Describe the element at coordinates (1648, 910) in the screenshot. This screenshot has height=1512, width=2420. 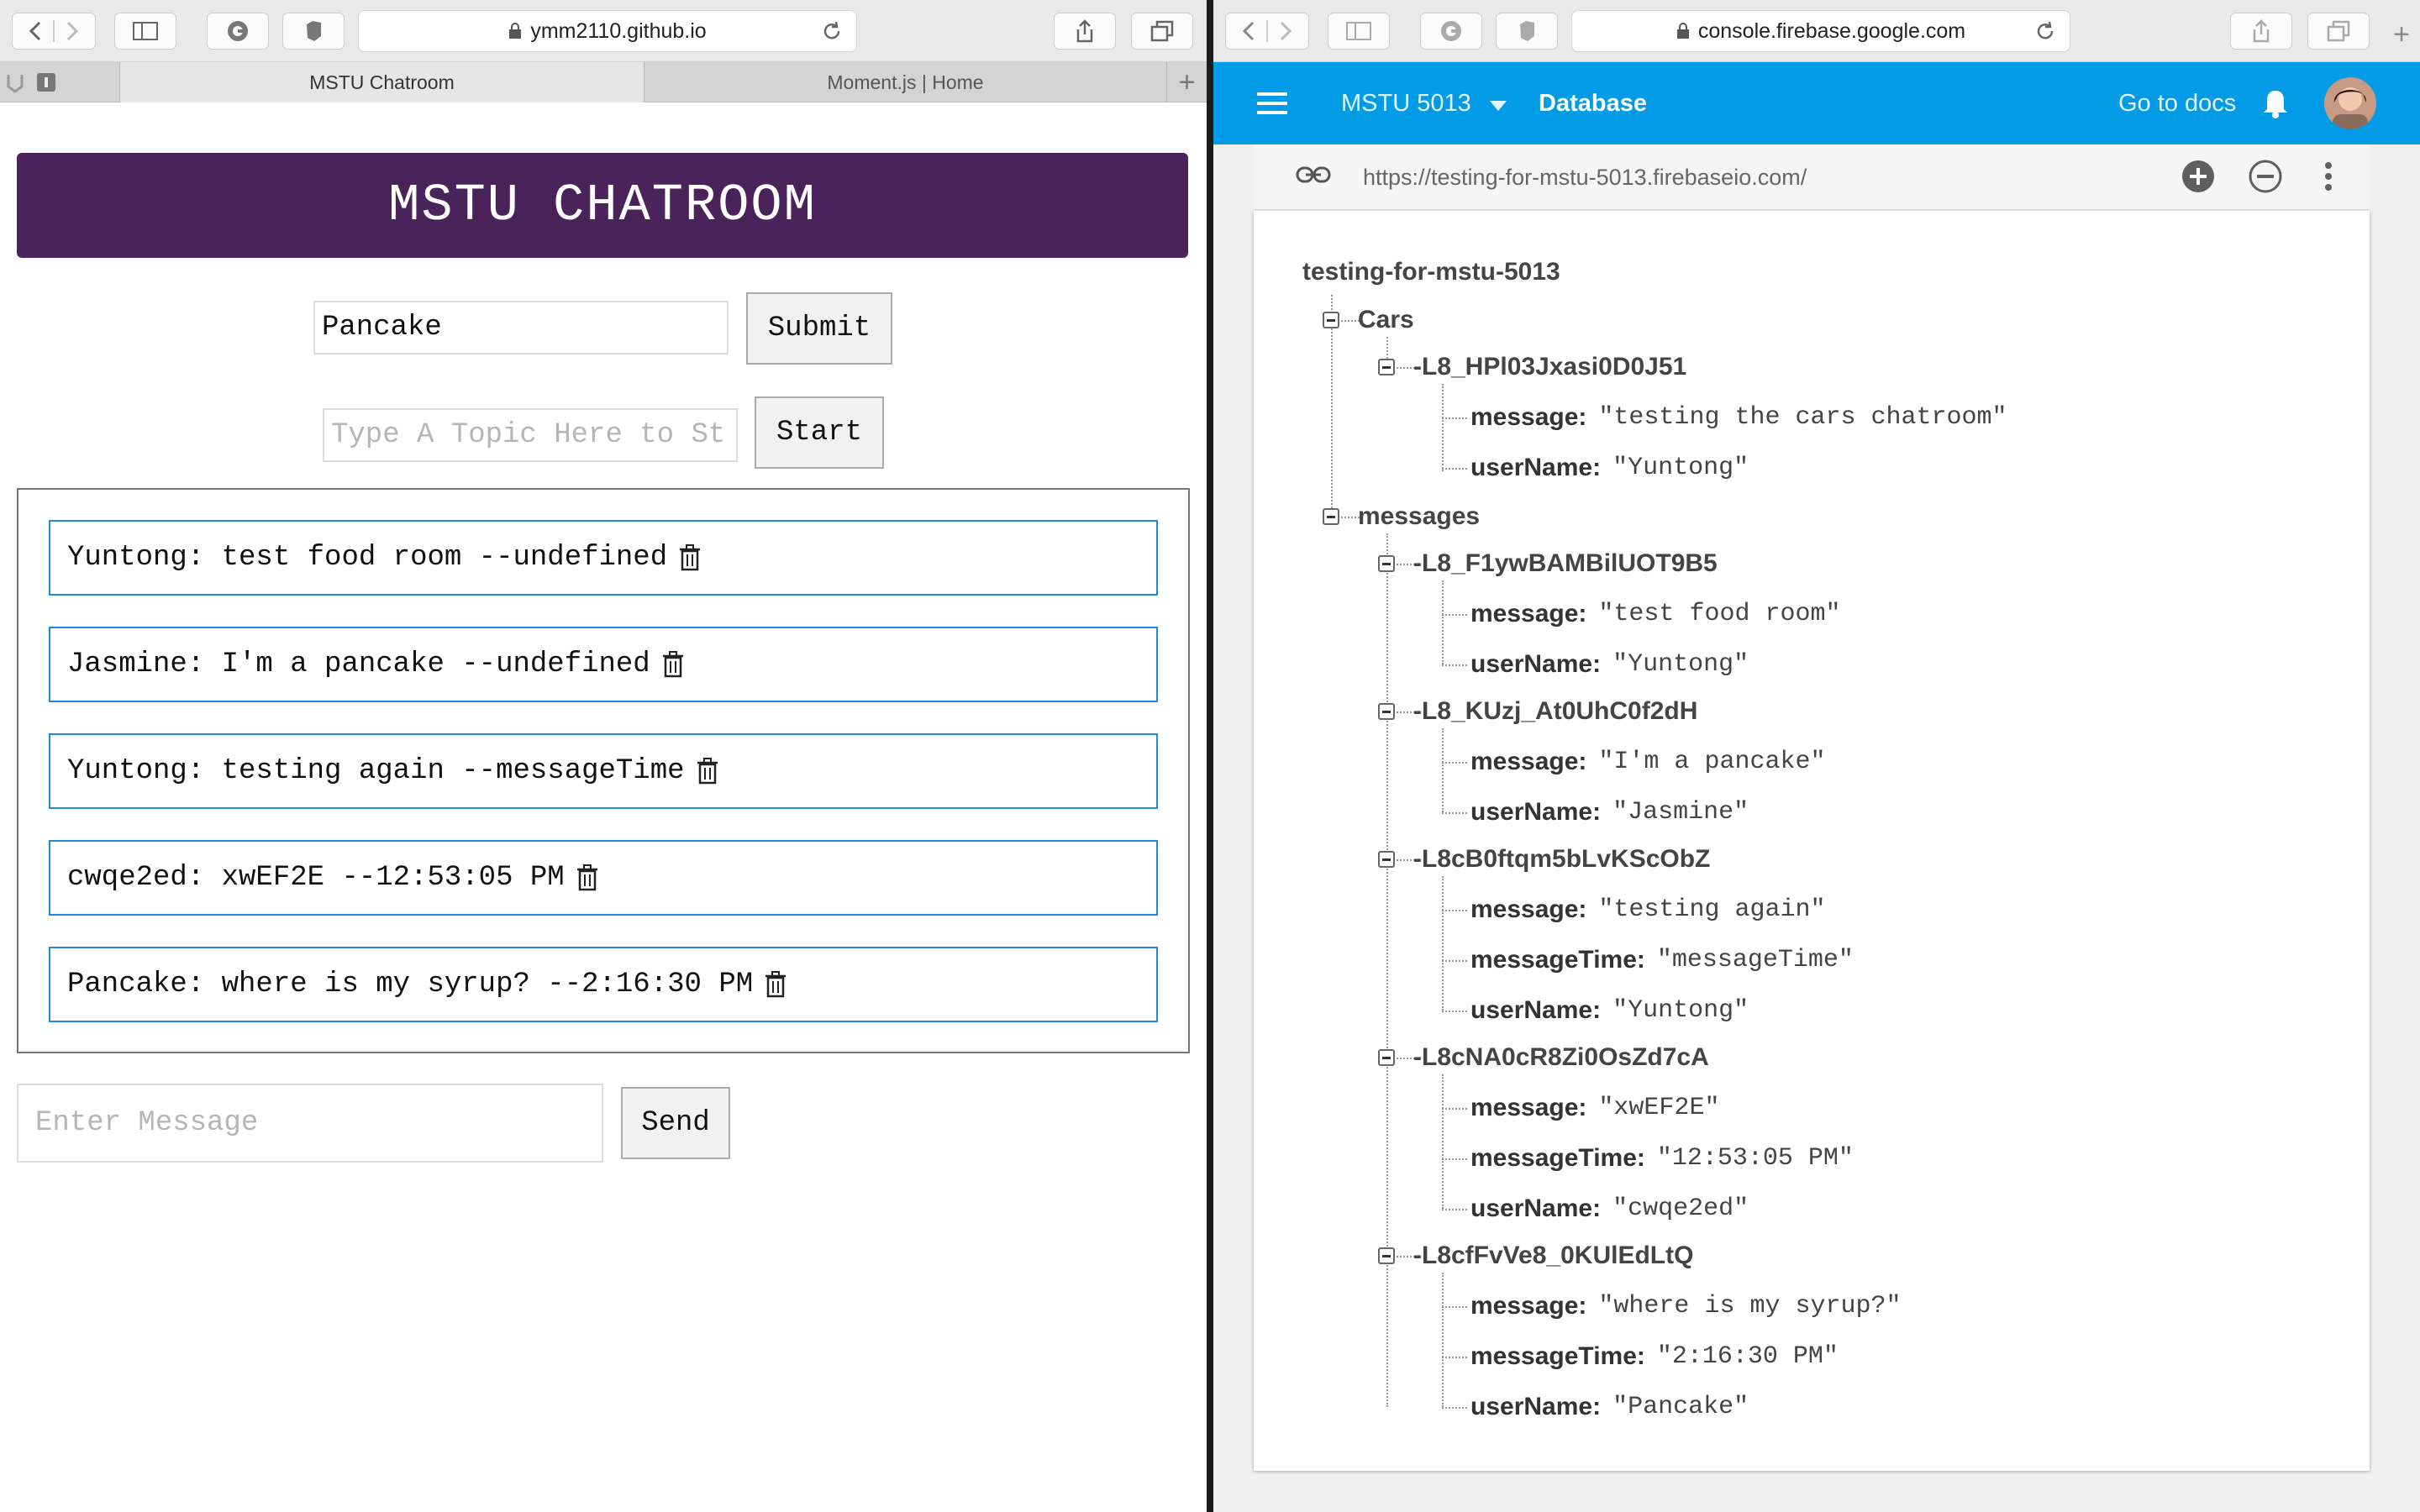
I see `tree-leaf: message: "testing again"` at that location.